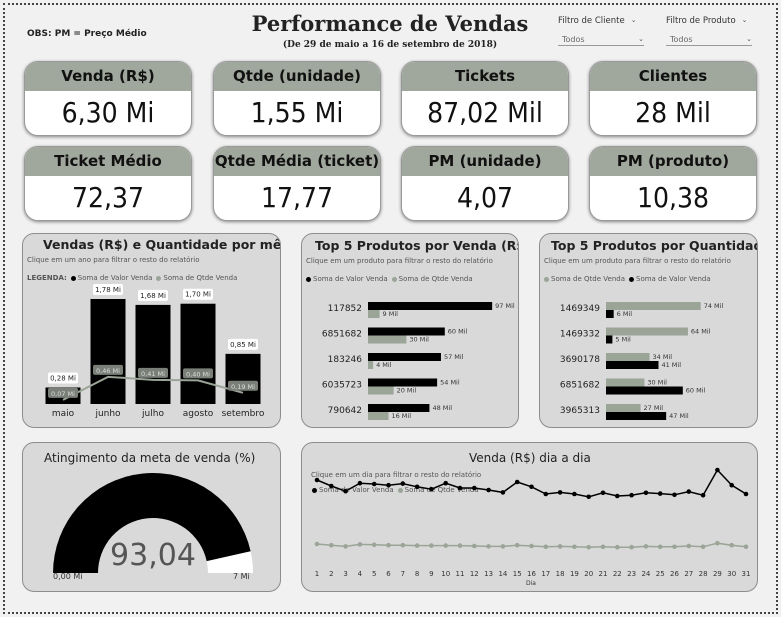 The image size is (781, 617). I want to click on y-tick-label: 790642, so click(345, 411).